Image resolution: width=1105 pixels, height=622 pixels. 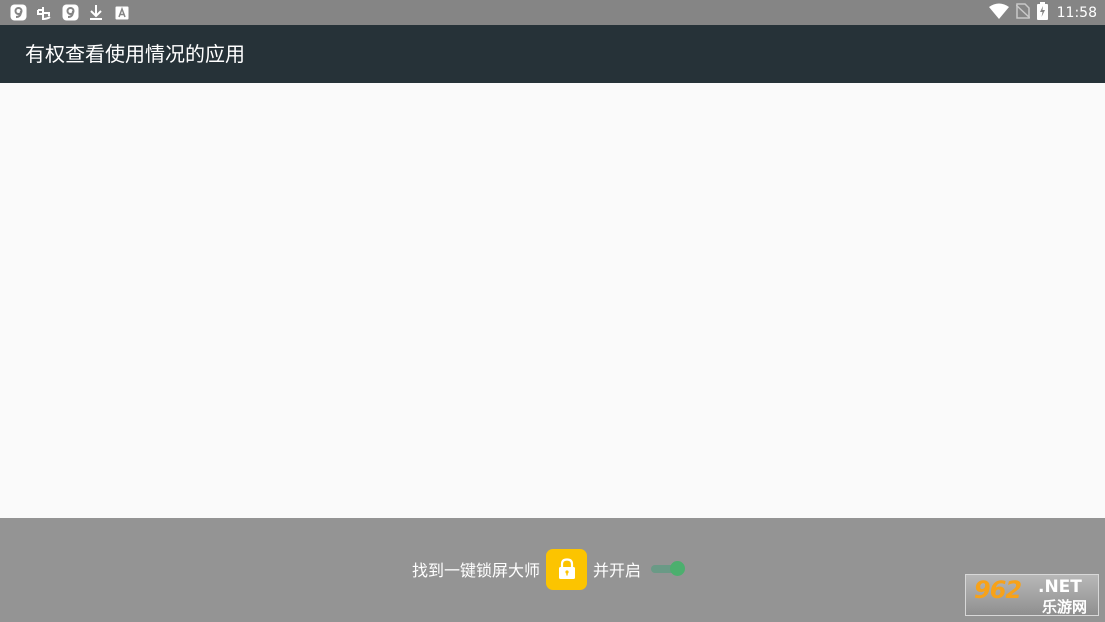 What do you see at coordinates (122, 13) in the screenshot?
I see `text-a-icon` at bounding box center [122, 13].